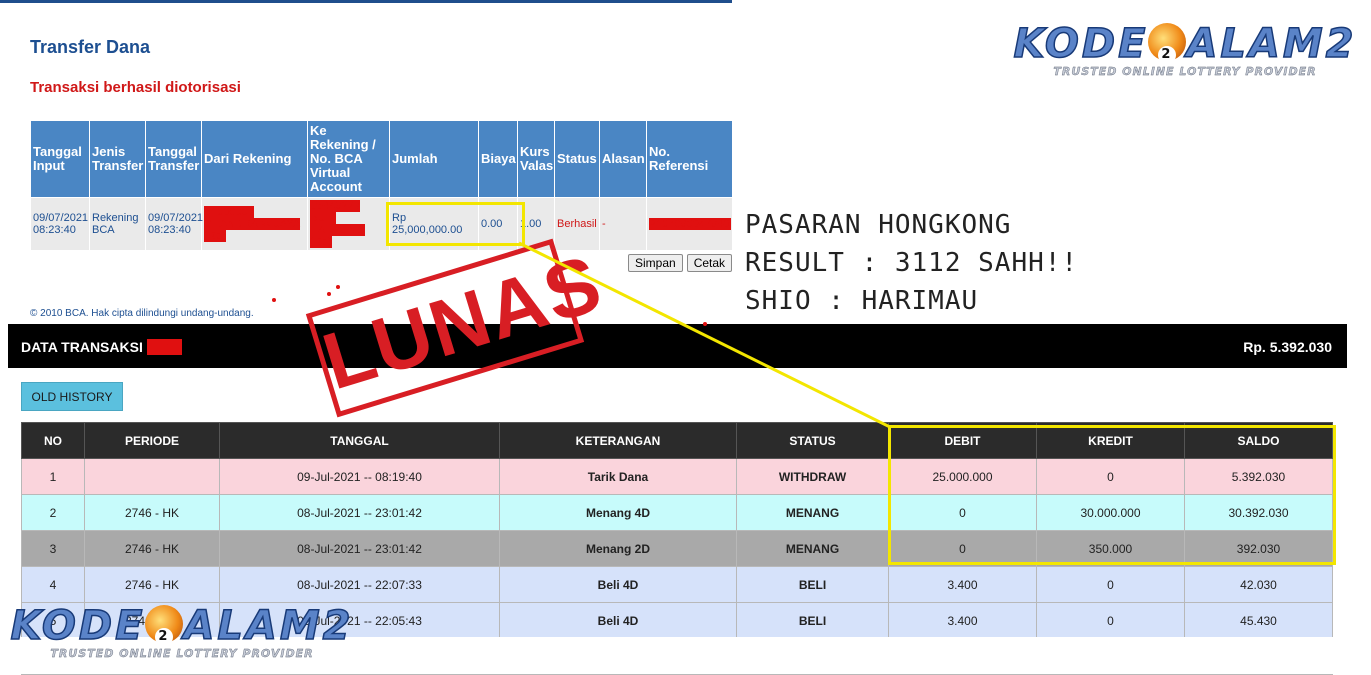 This screenshot has width=1371, height=675. Describe the element at coordinates (348, 159) in the screenshot. I see `header-ke-rekening: Ke Rekening / No. BCA Virtual Account` at that location.